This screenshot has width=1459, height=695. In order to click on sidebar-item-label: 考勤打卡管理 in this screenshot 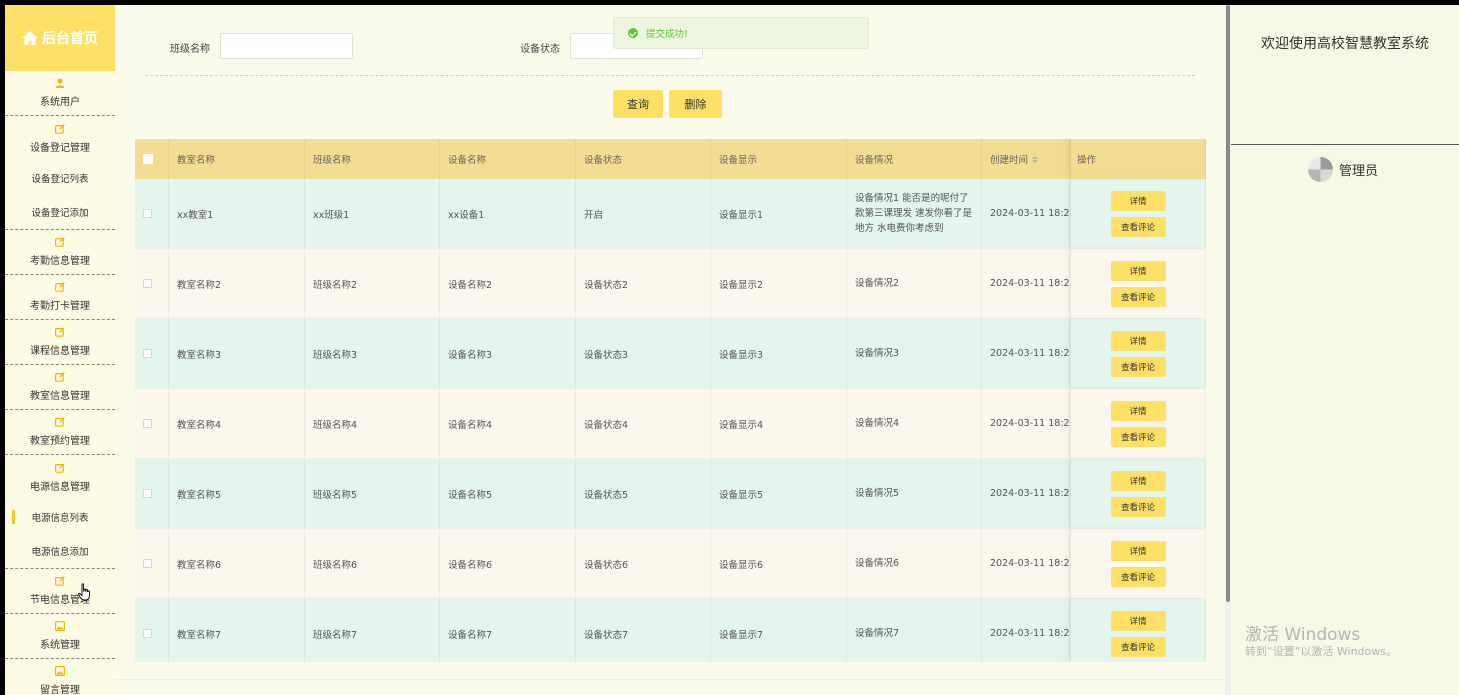, I will do `click(60, 306)`.